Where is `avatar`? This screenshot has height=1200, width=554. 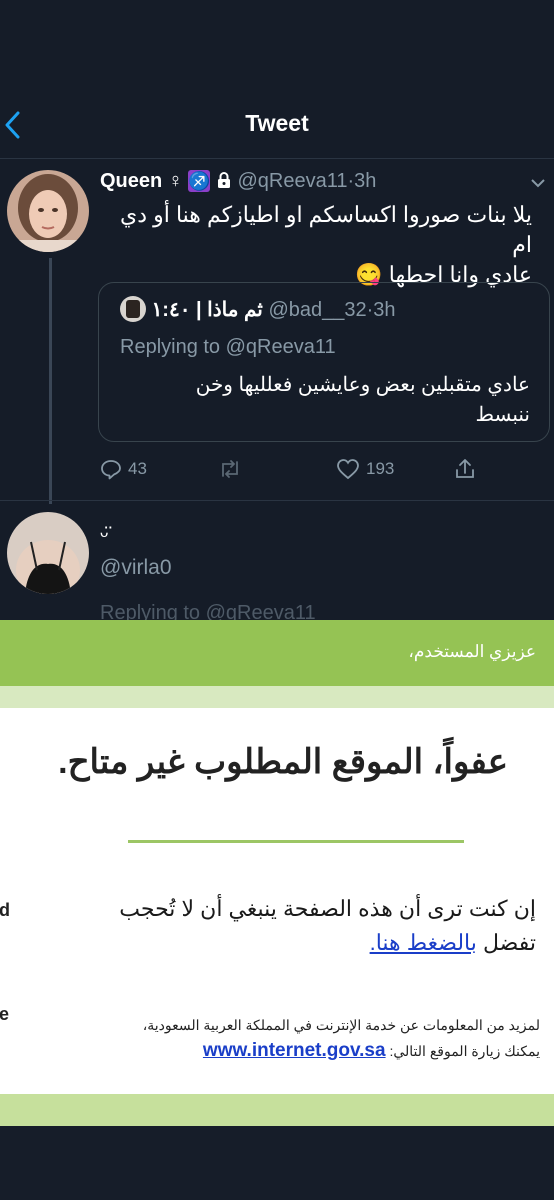
avatar is located at coordinates (48, 211).